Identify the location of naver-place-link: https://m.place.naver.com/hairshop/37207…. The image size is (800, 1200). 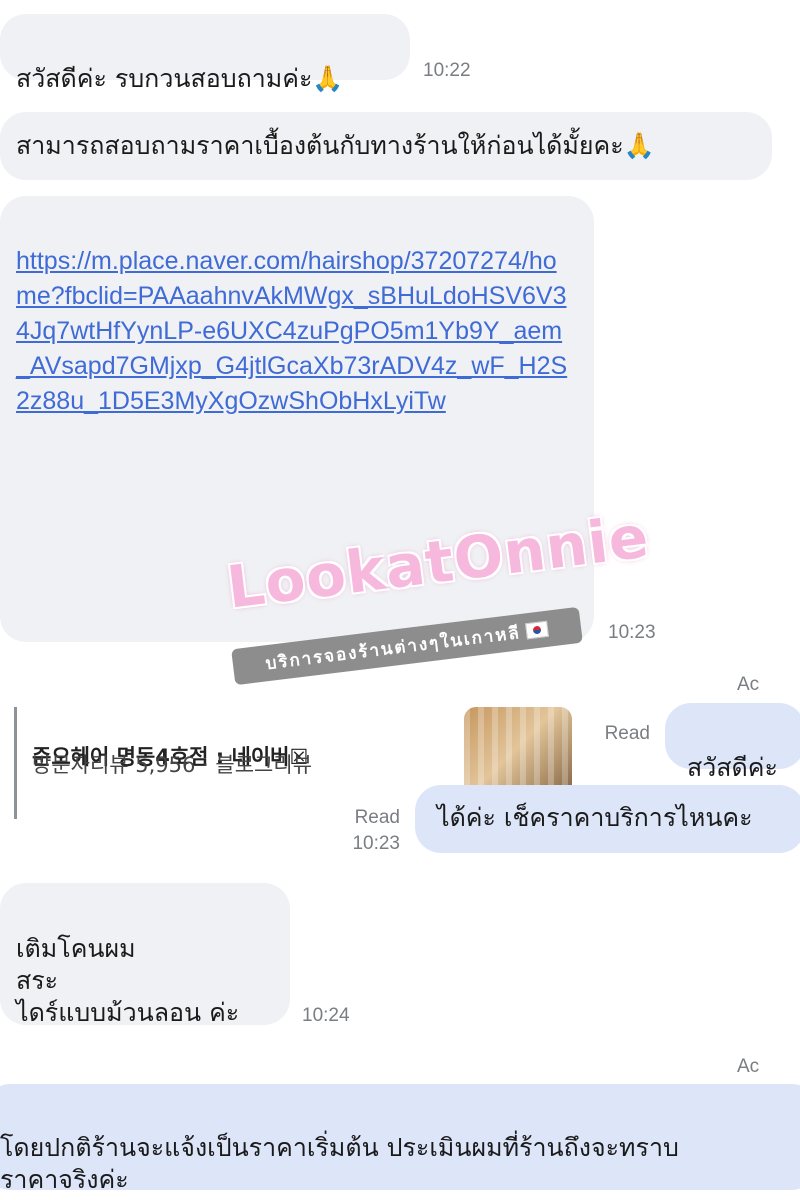
(296, 331).